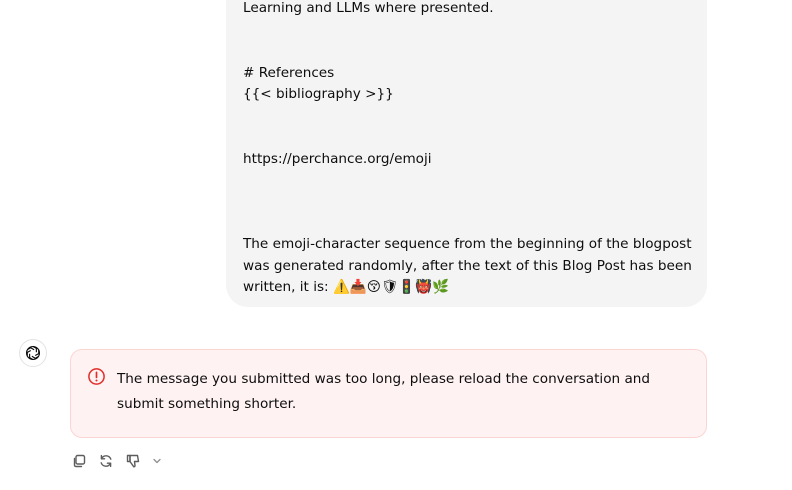 The width and height of the screenshot is (792, 490). Describe the element at coordinates (318, 94) in the screenshot. I see `message-line: {{< bibliography >}}` at that location.